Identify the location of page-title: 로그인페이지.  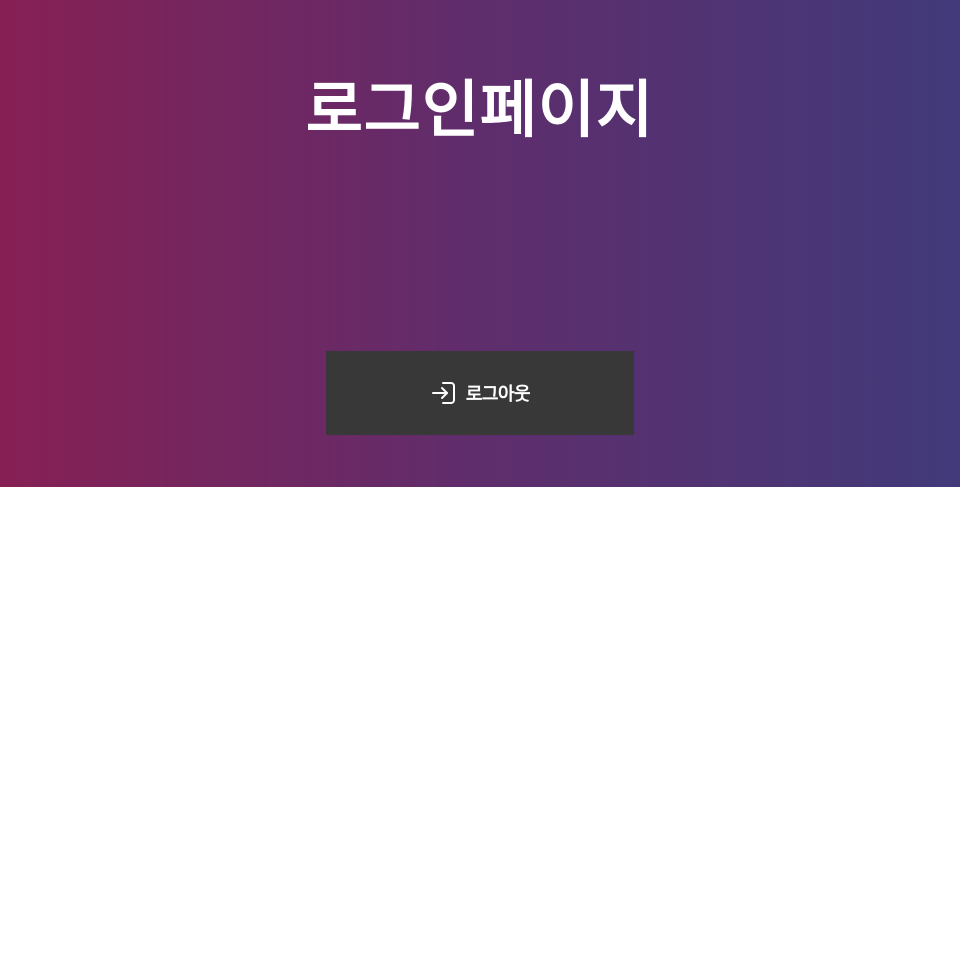
(480, 109).